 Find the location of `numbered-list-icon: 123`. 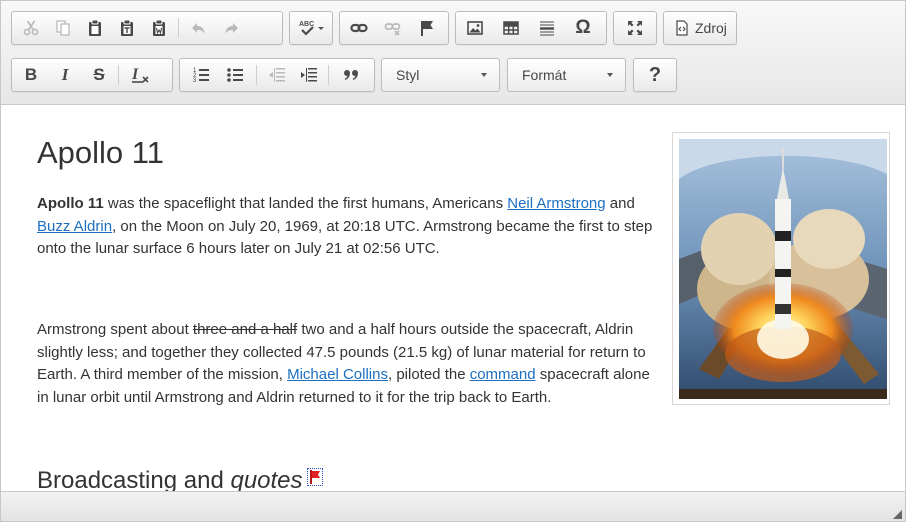

numbered-list-icon: 123 is located at coordinates (201, 76).